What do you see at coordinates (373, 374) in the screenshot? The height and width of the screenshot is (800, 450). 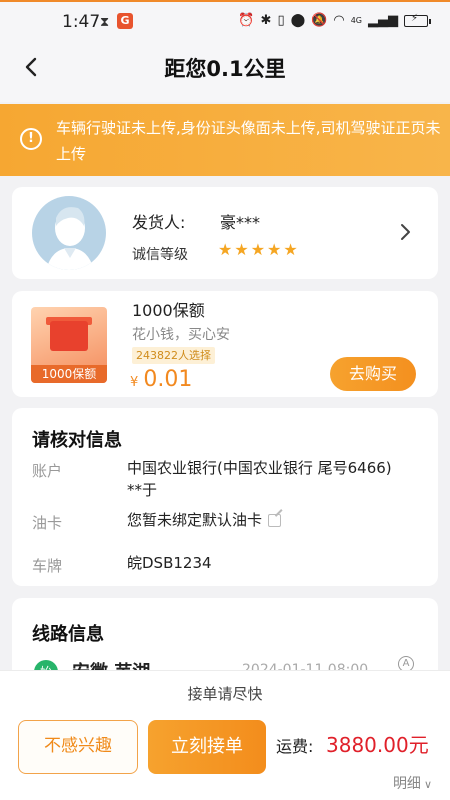 I see `buy-insurance-button: 去购买` at bounding box center [373, 374].